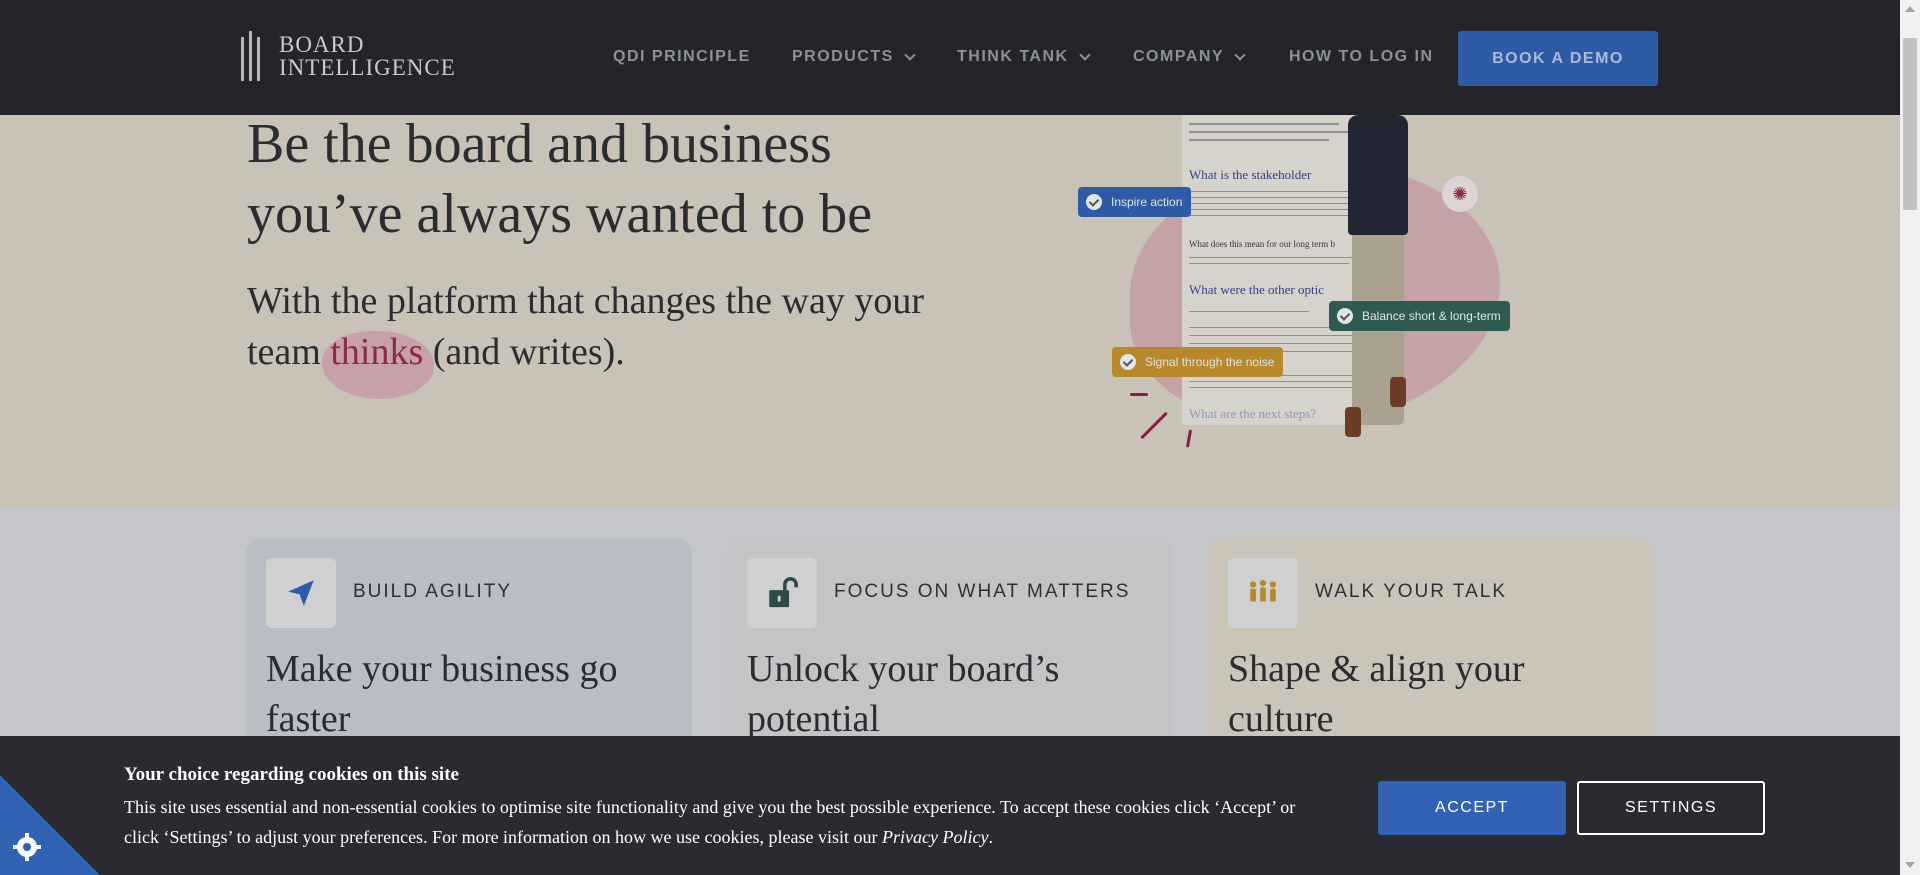 Image resolution: width=1920 pixels, height=875 pixels. What do you see at coordinates (377, 352) in the screenshot?
I see `highlighted-word: thinks` at bounding box center [377, 352].